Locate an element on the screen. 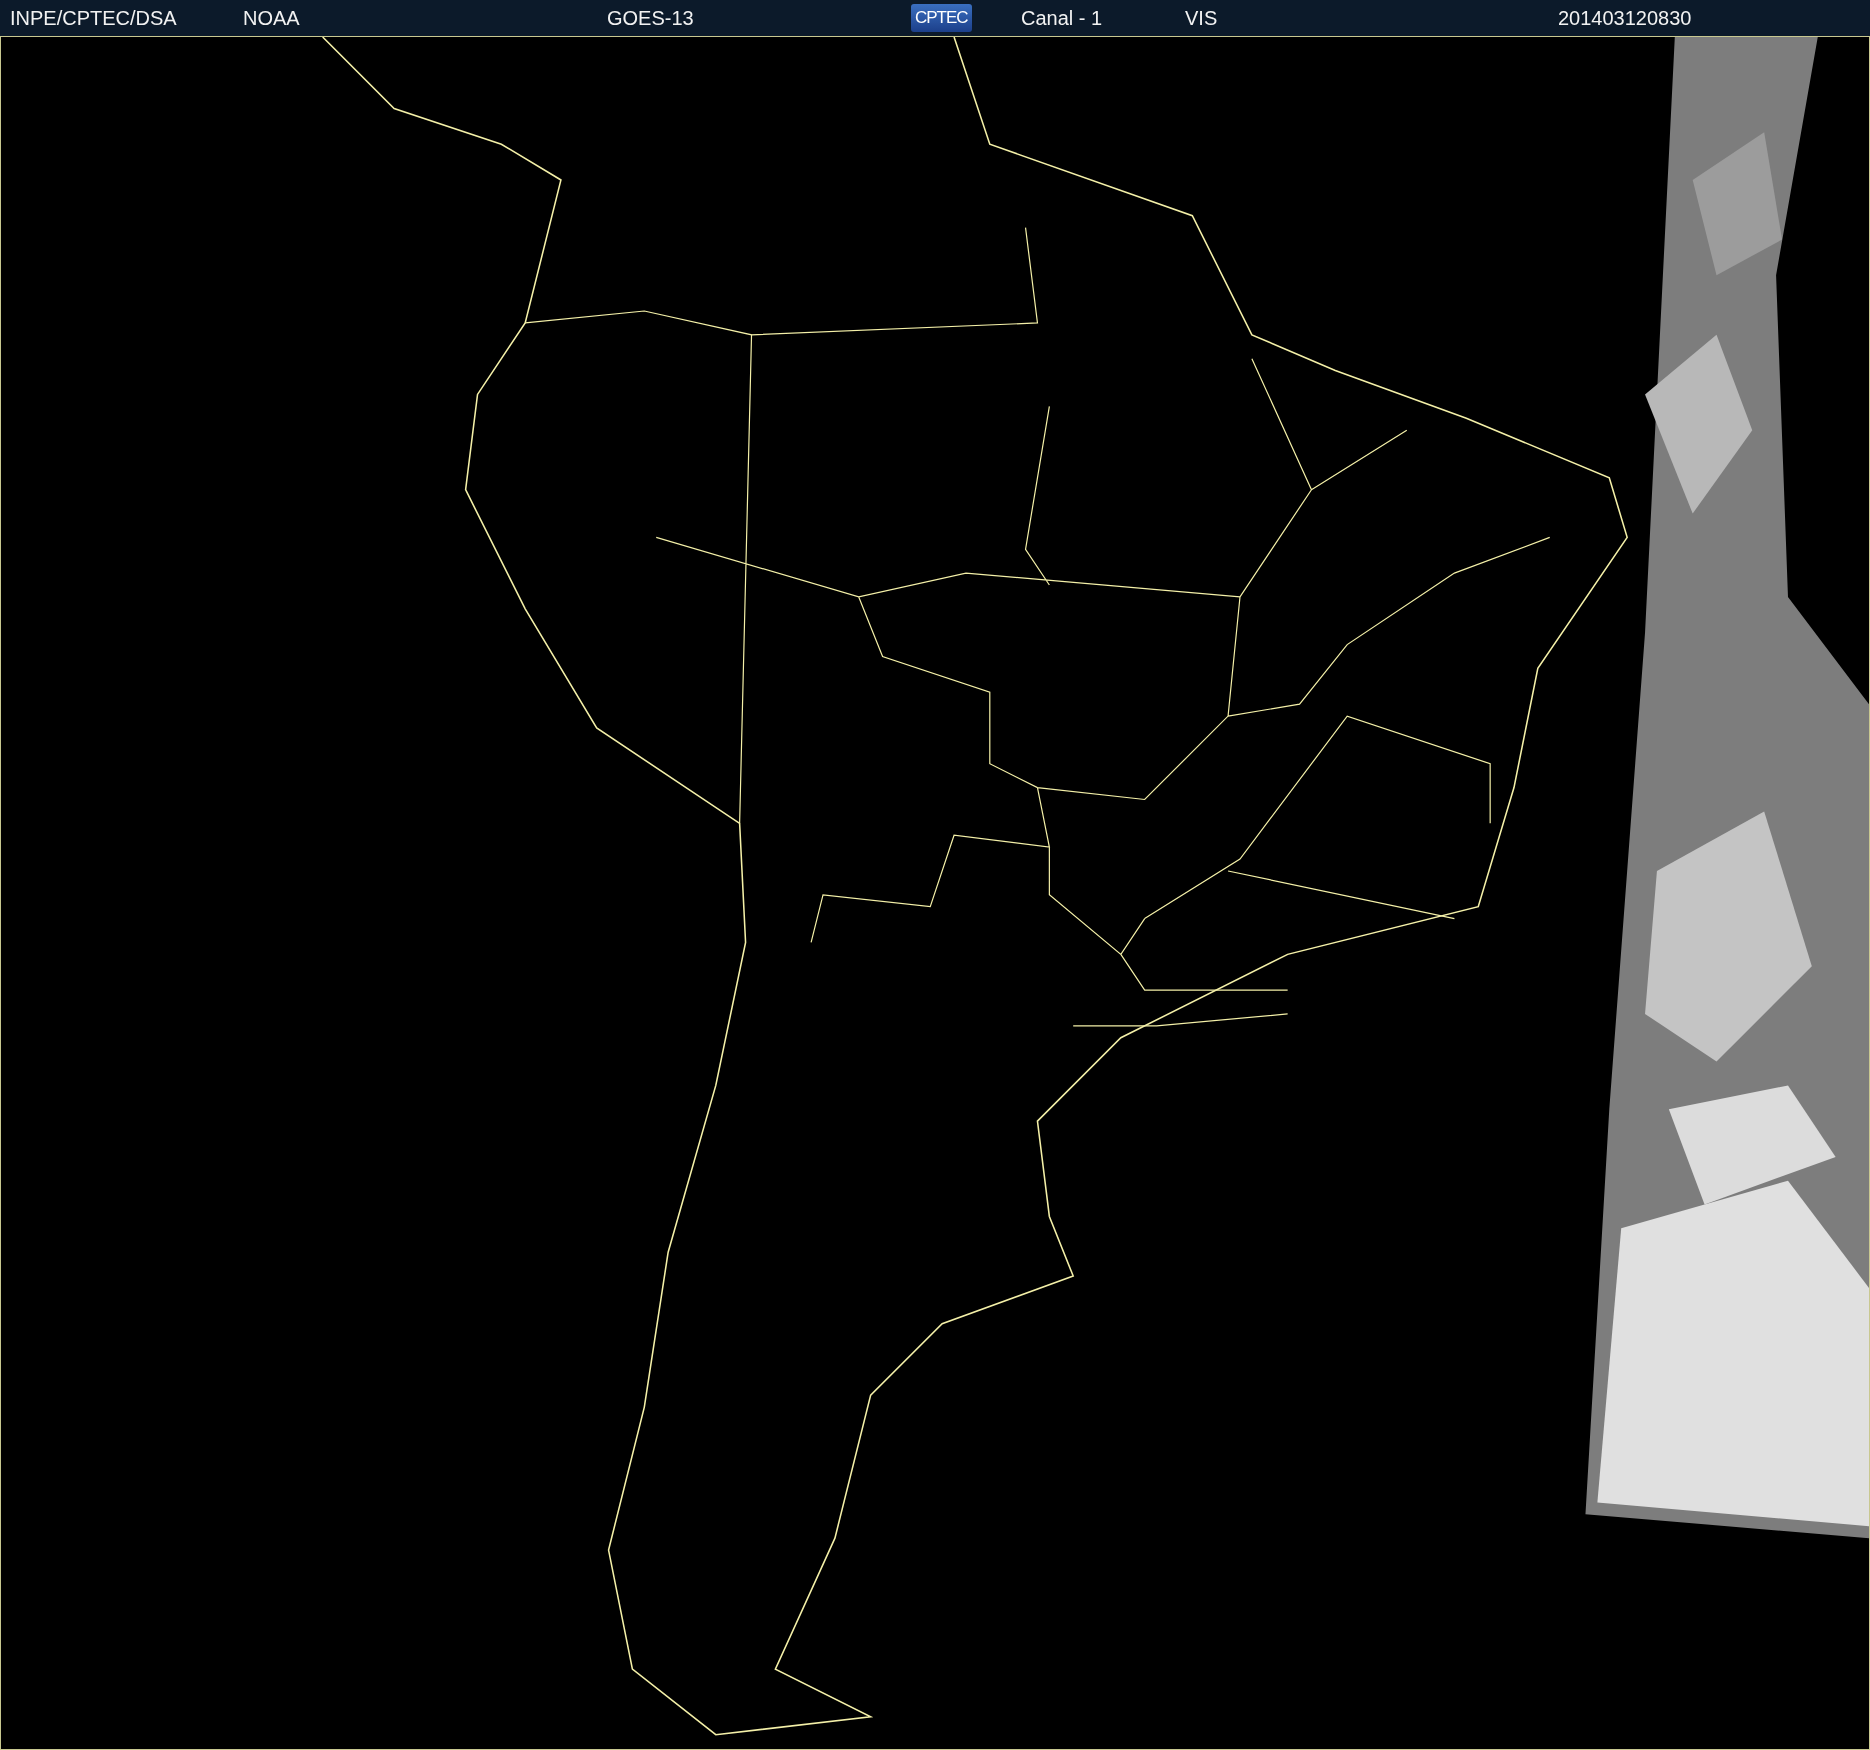  timestamp-label: 201403120830 is located at coordinates (1624, 18).